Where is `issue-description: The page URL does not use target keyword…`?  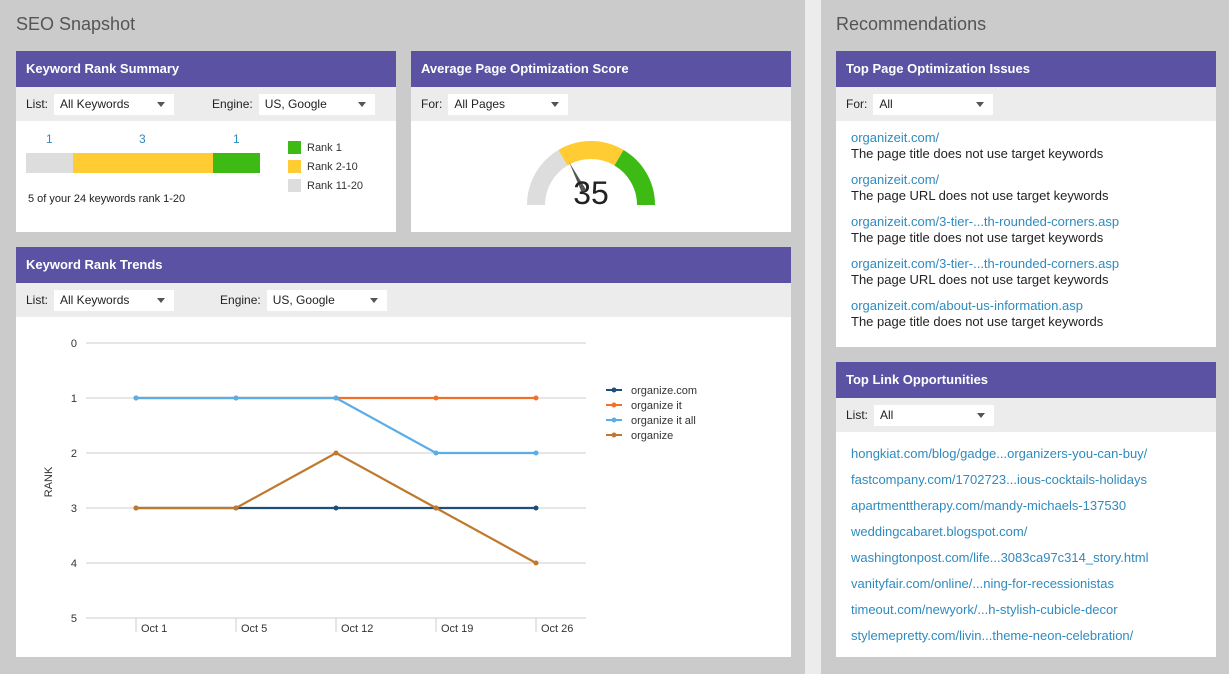
issue-description: The page URL does not use target keyword… is located at coordinates (980, 195).